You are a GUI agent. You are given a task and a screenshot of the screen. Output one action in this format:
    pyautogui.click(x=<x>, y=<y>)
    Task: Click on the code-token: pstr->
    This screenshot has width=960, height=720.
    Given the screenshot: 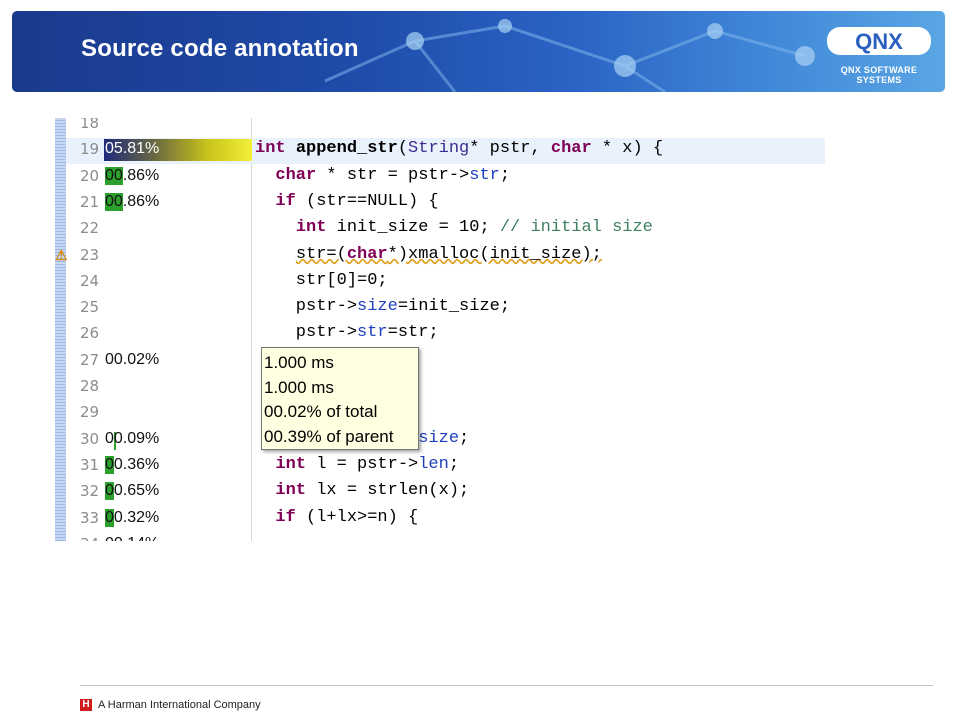 What is the action you would take?
    pyautogui.click(x=306, y=333)
    